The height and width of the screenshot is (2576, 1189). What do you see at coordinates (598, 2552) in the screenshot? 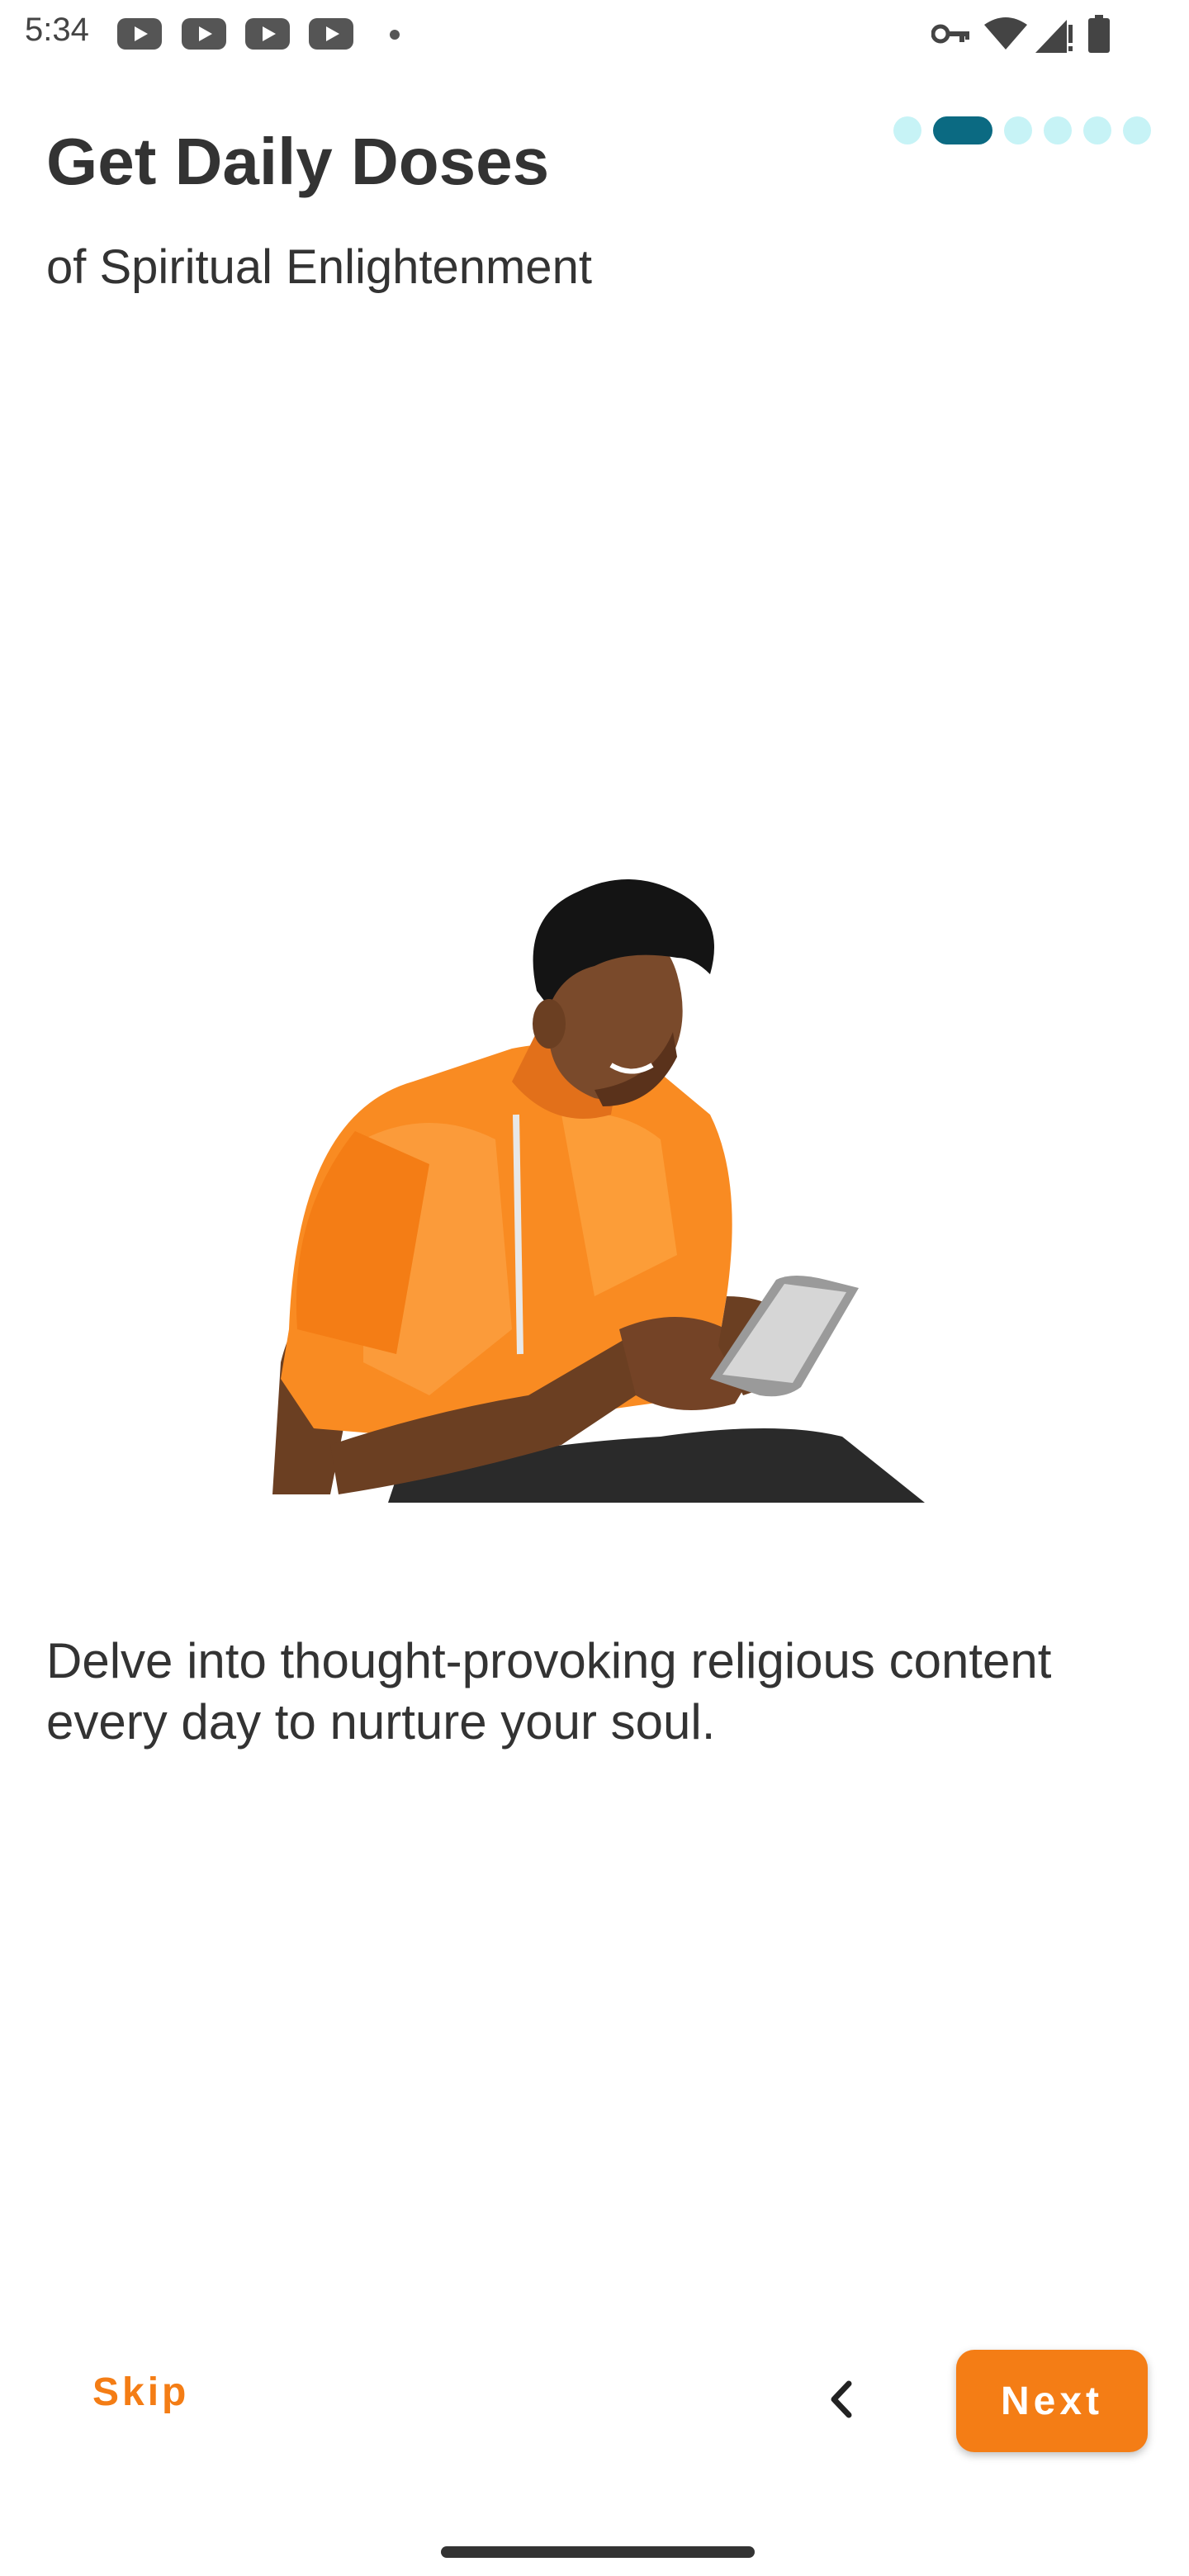
I see `gesture-nav-handle` at bounding box center [598, 2552].